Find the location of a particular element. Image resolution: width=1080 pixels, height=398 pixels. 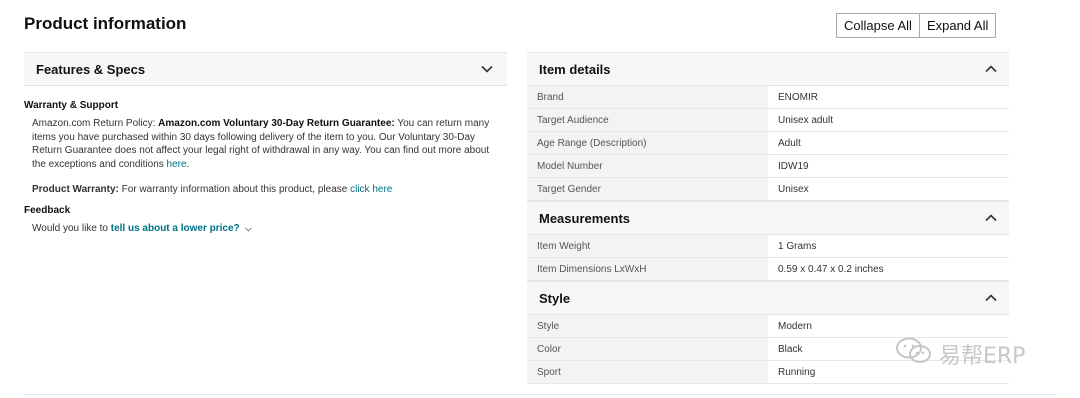

warranty-support-title: Warranty & Support is located at coordinates (71, 105).